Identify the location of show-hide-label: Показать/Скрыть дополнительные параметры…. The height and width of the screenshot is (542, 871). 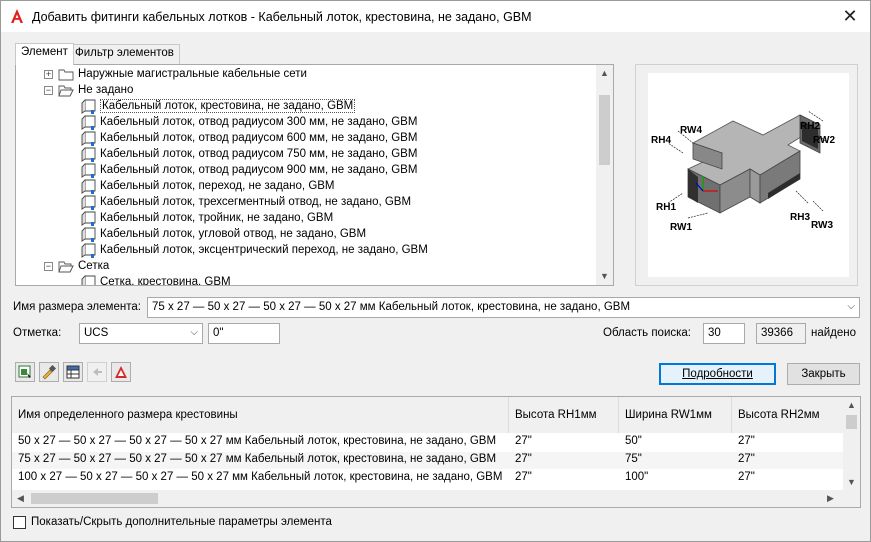
(181, 522).